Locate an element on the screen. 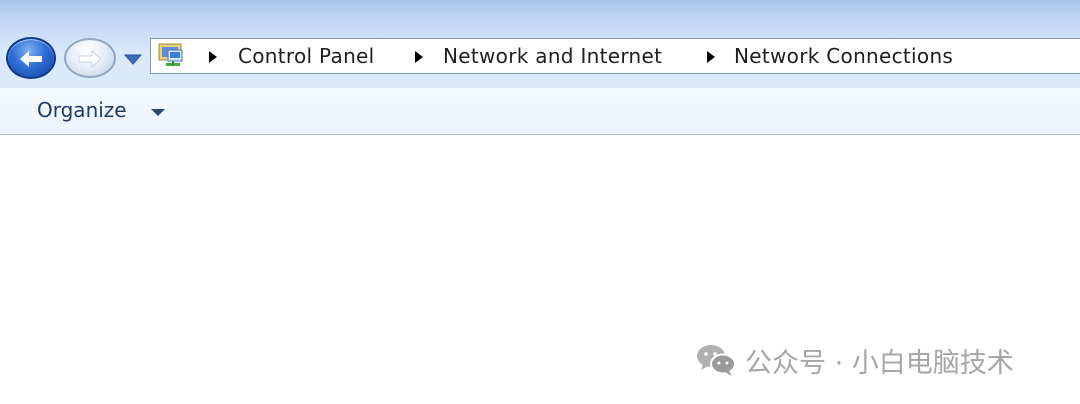 This screenshot has width=1080, height=404. forward-button is located at coordinates (90, 58).